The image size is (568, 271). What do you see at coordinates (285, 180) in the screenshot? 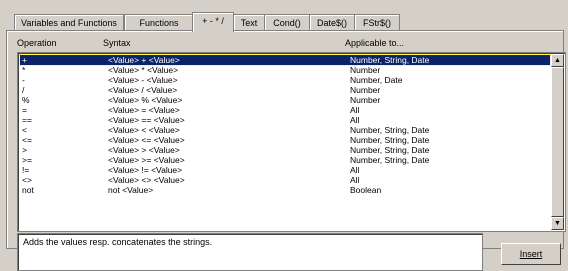
I see `list-item: <> <Value> <> <Value> All` at bounding box center [285, 180].